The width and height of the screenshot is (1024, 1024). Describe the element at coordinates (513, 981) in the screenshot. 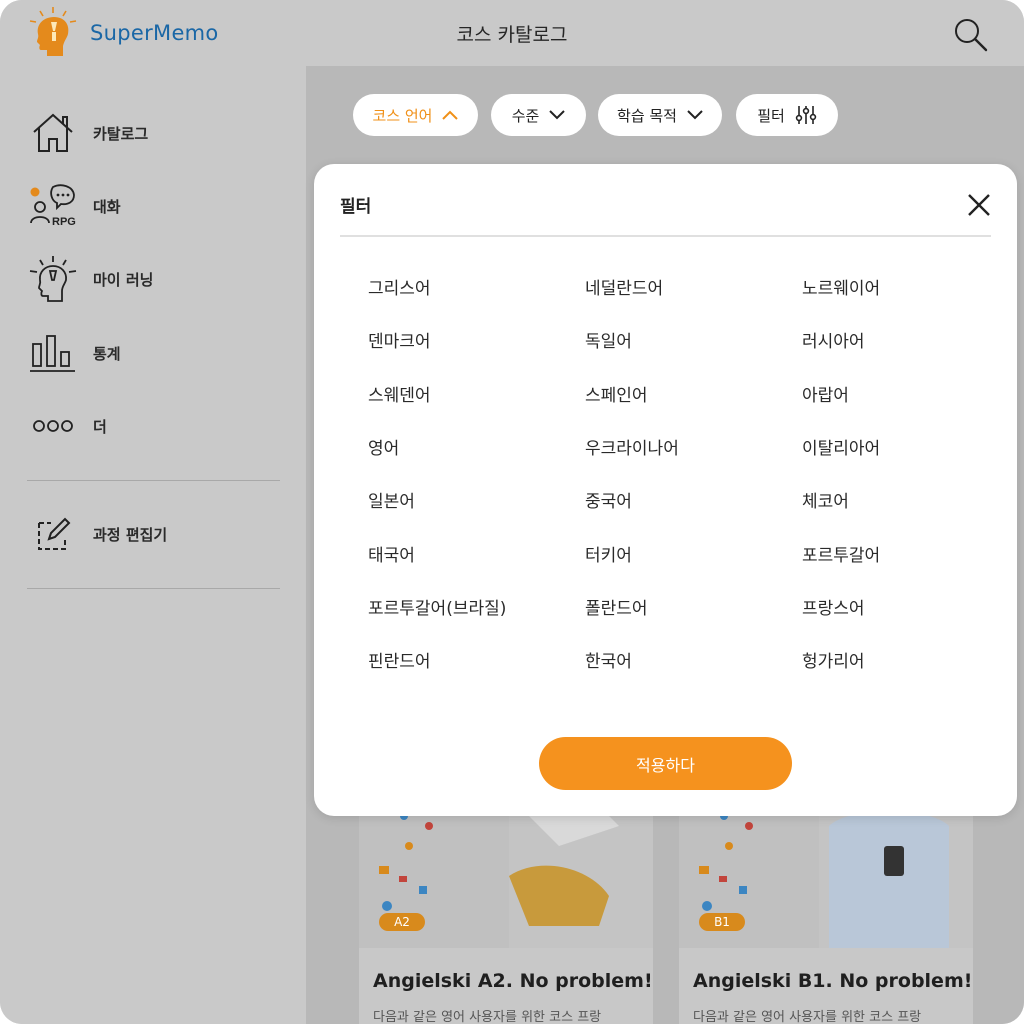

I see `course-title: Angielski A2. No problem!` at that location.